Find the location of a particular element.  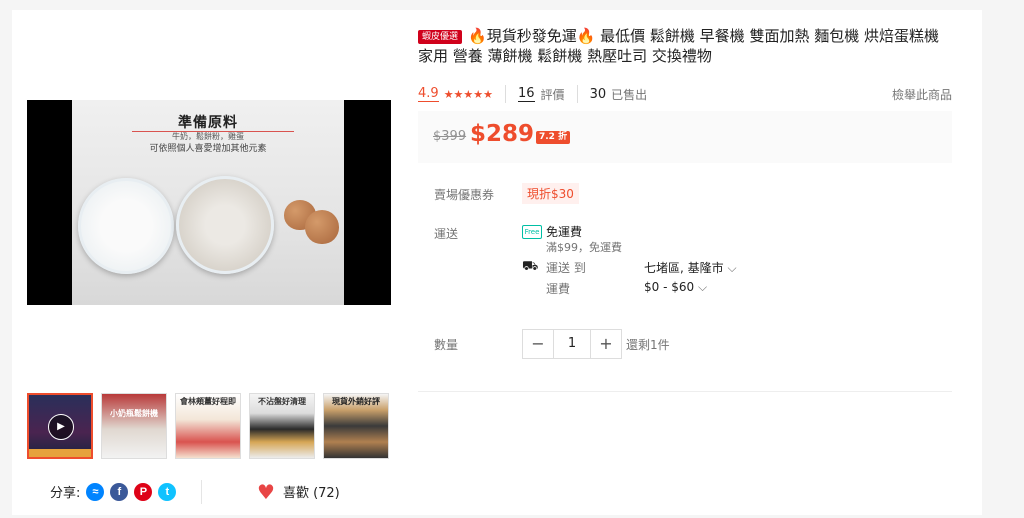

sold-count: 30 is located at coordinates (598, 94).